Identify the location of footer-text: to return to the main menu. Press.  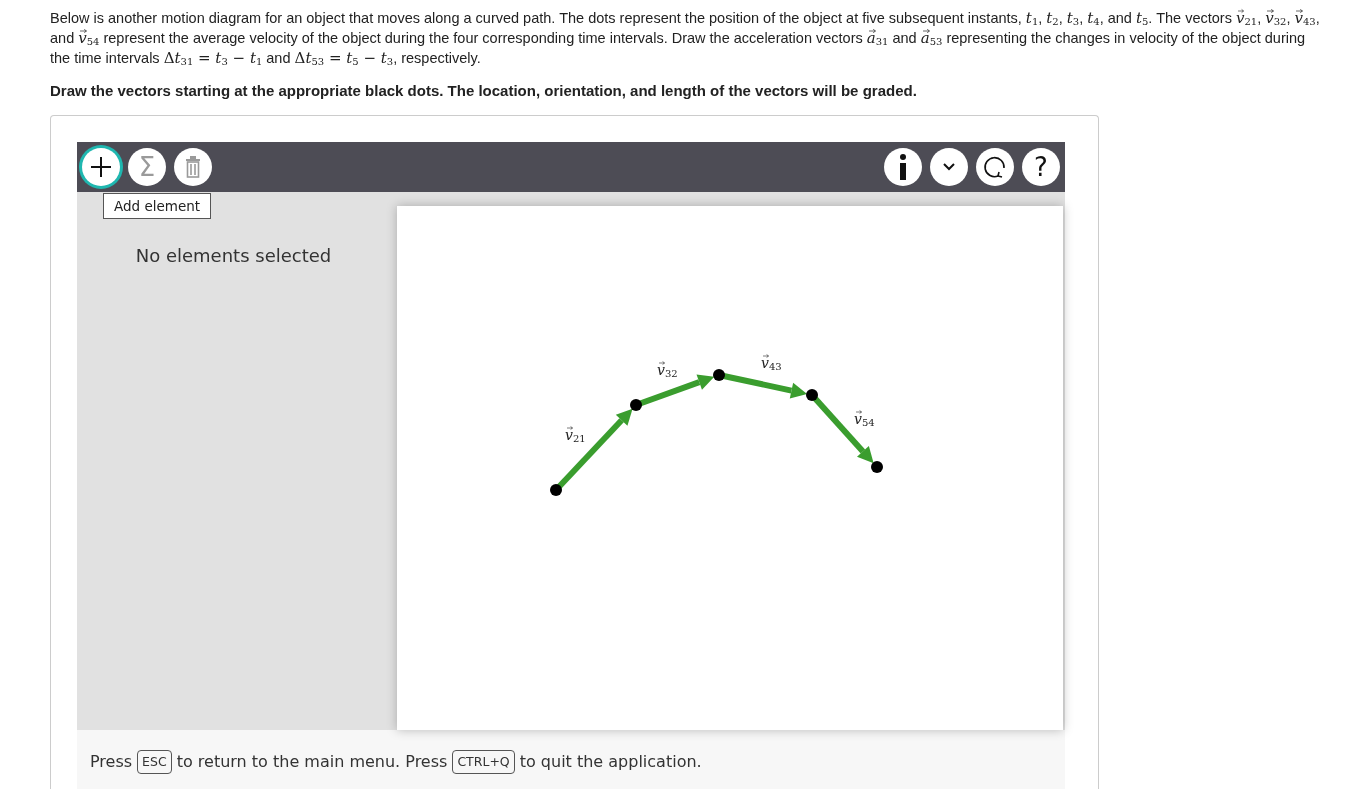
(312, 761).